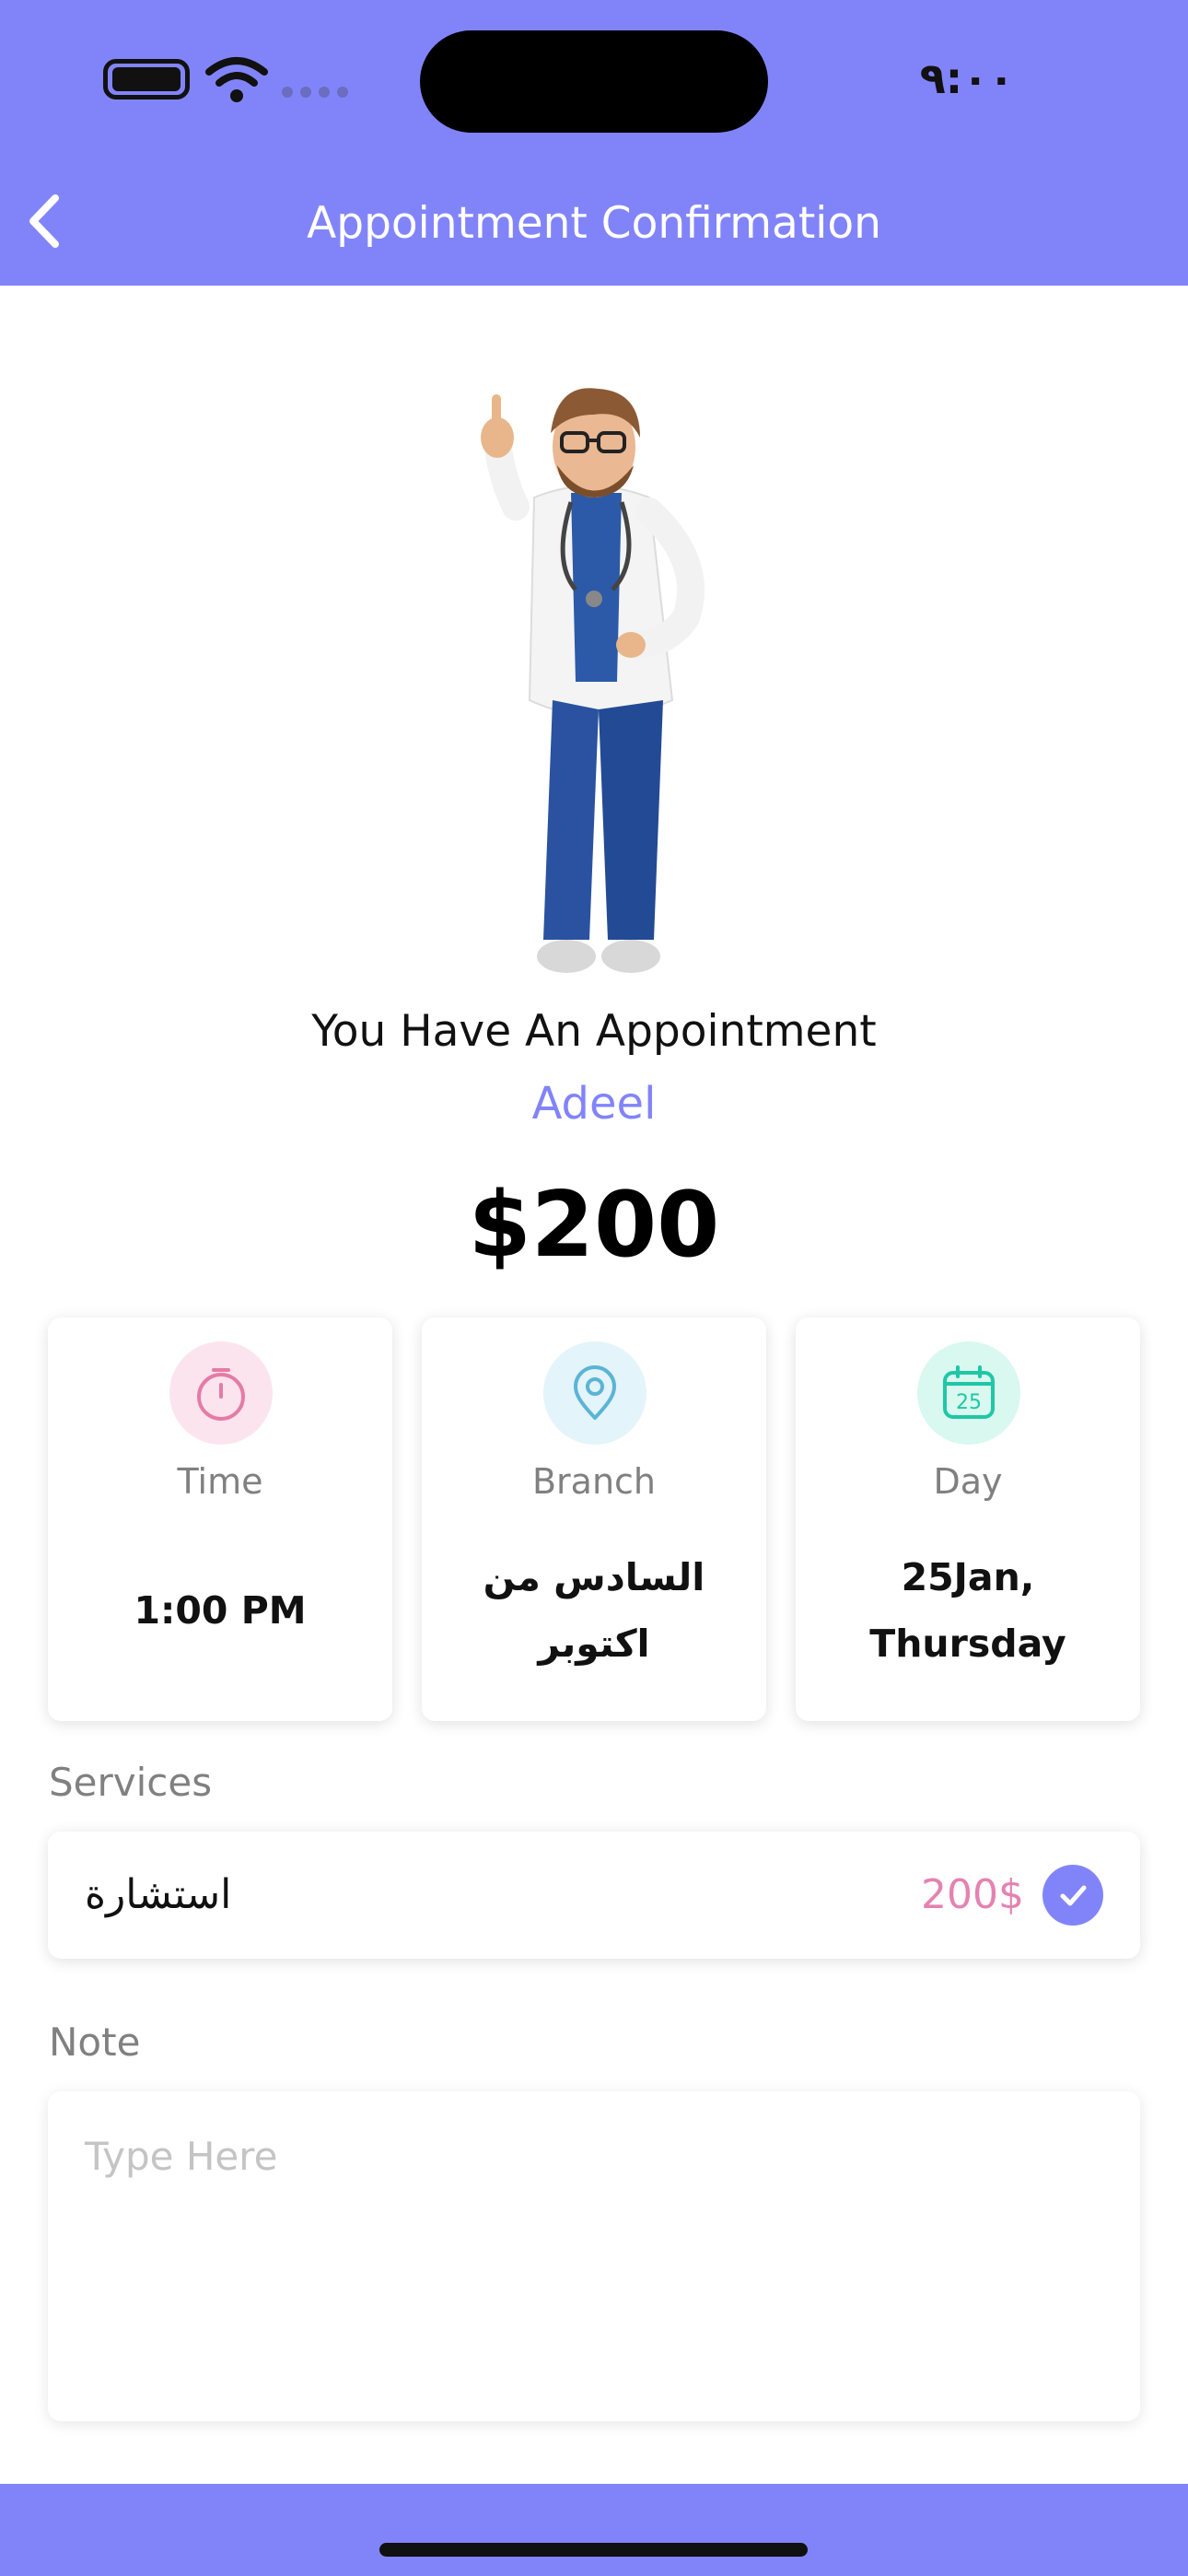  I want to click on service-item: استشارة 200$, so click(594, 1895).